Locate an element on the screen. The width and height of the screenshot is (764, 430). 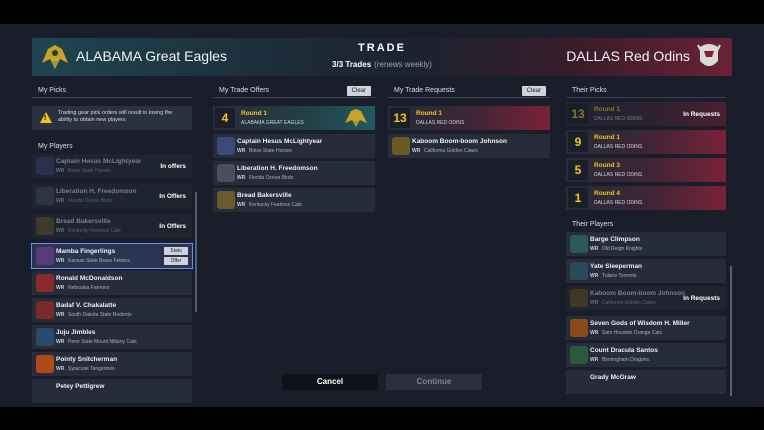
their-players-scrollbar is located at coordinates (731, 331).